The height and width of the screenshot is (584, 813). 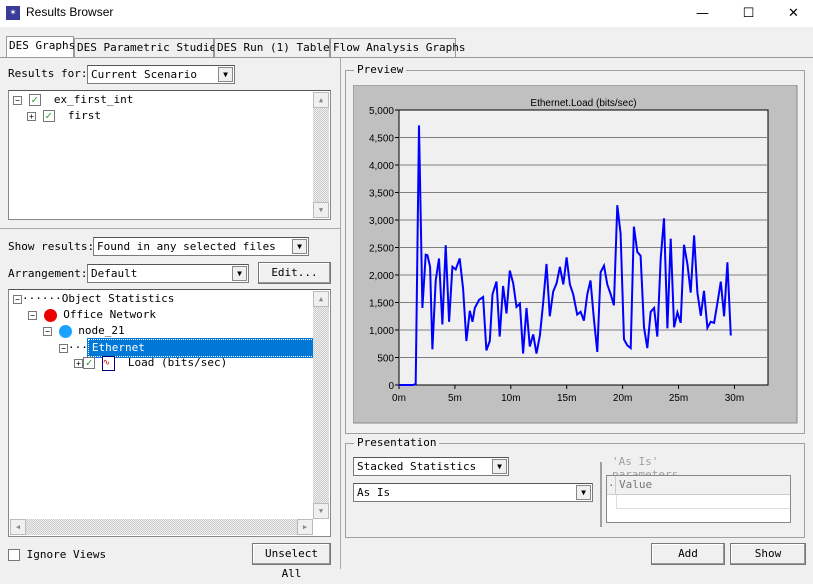 What do you see at coordinates (510, 398) in the screenshot?
I see `x-tick-label: 10m` at bounding box center [510, 398].